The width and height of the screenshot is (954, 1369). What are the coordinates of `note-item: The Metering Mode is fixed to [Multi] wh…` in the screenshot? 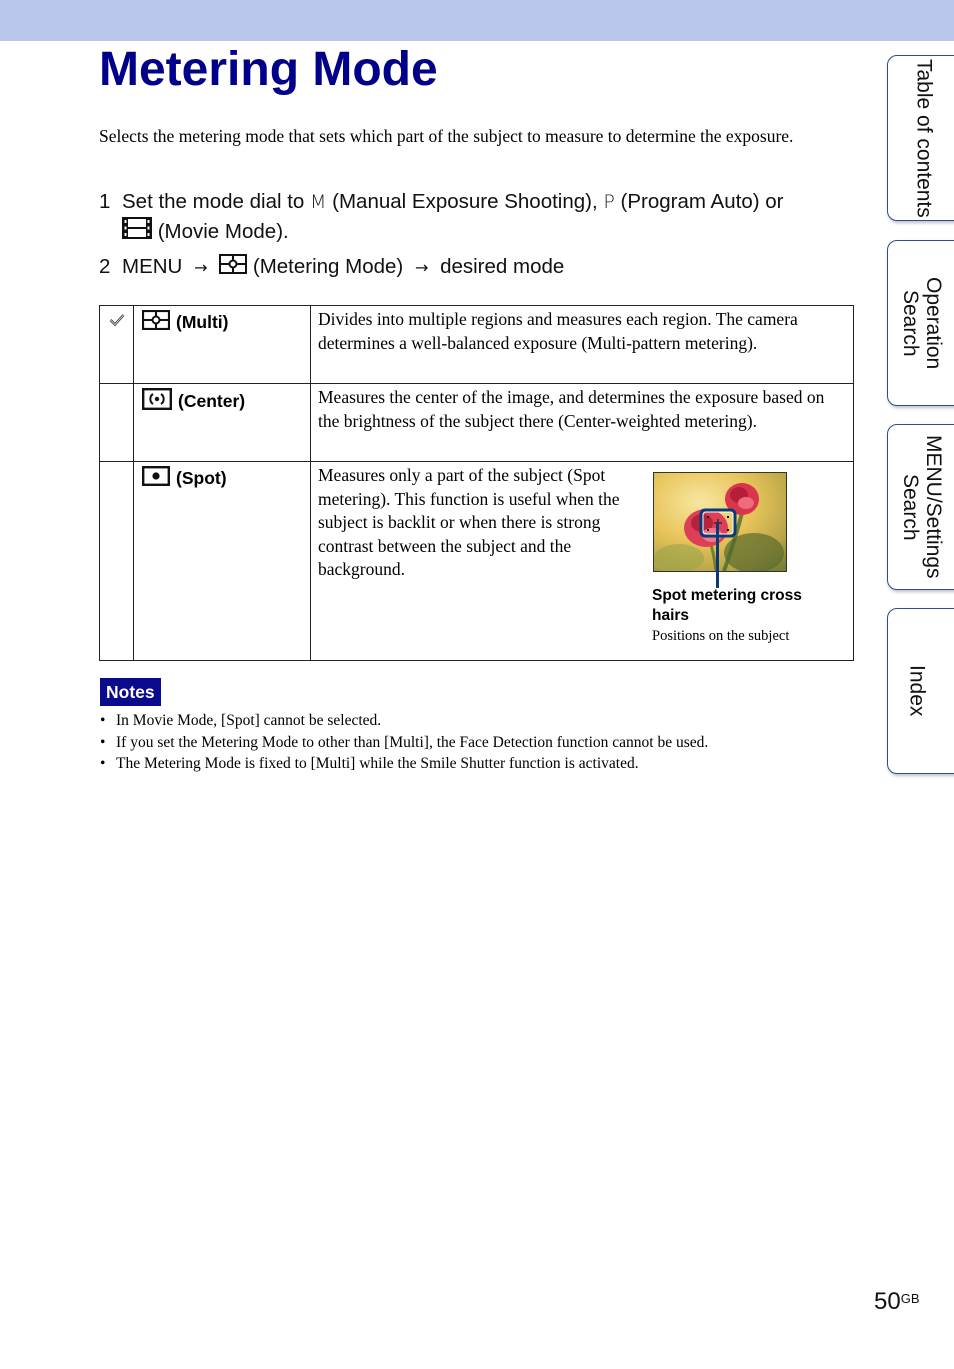 It's located at (403, 764).